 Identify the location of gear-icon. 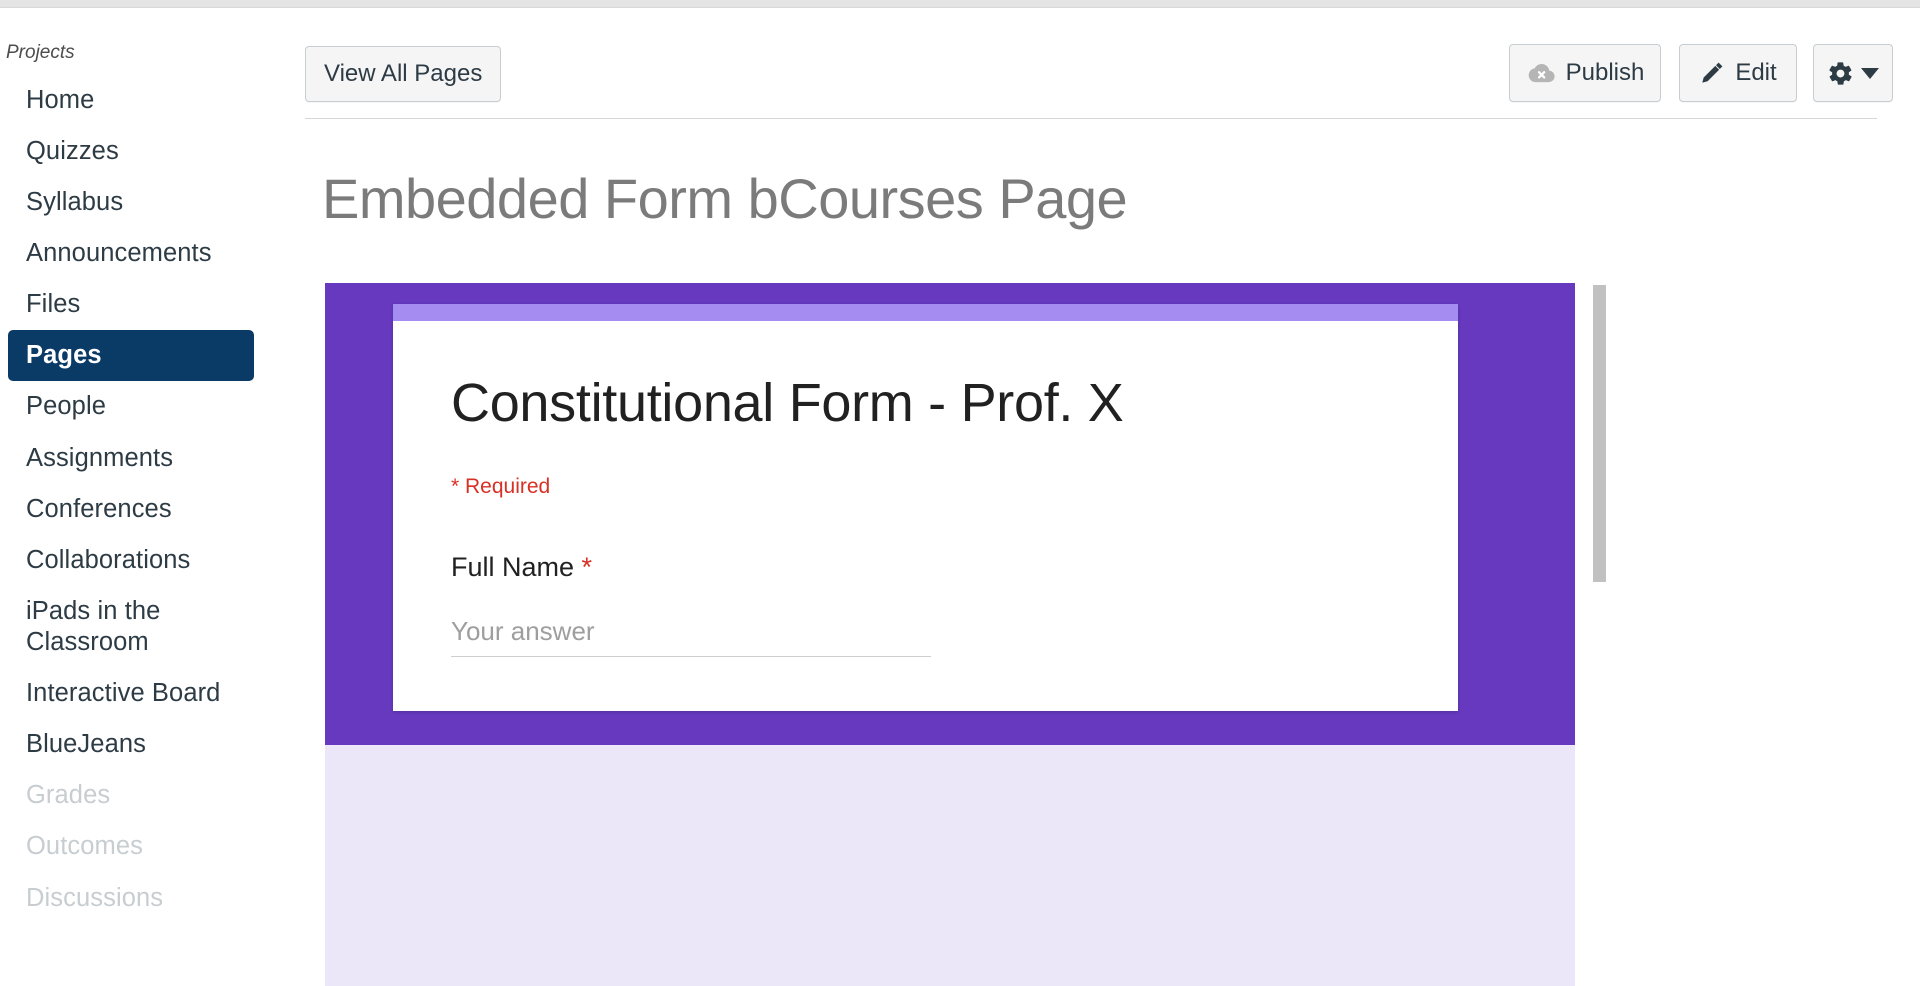
(1840, 73).